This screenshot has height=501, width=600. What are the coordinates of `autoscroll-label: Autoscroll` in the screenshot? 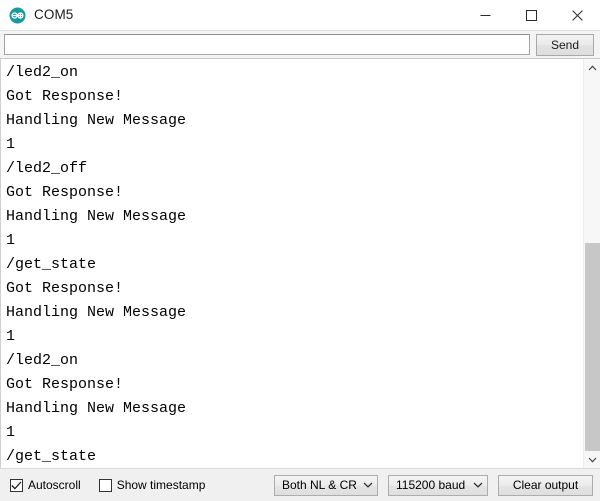 It's located at (54, 485).